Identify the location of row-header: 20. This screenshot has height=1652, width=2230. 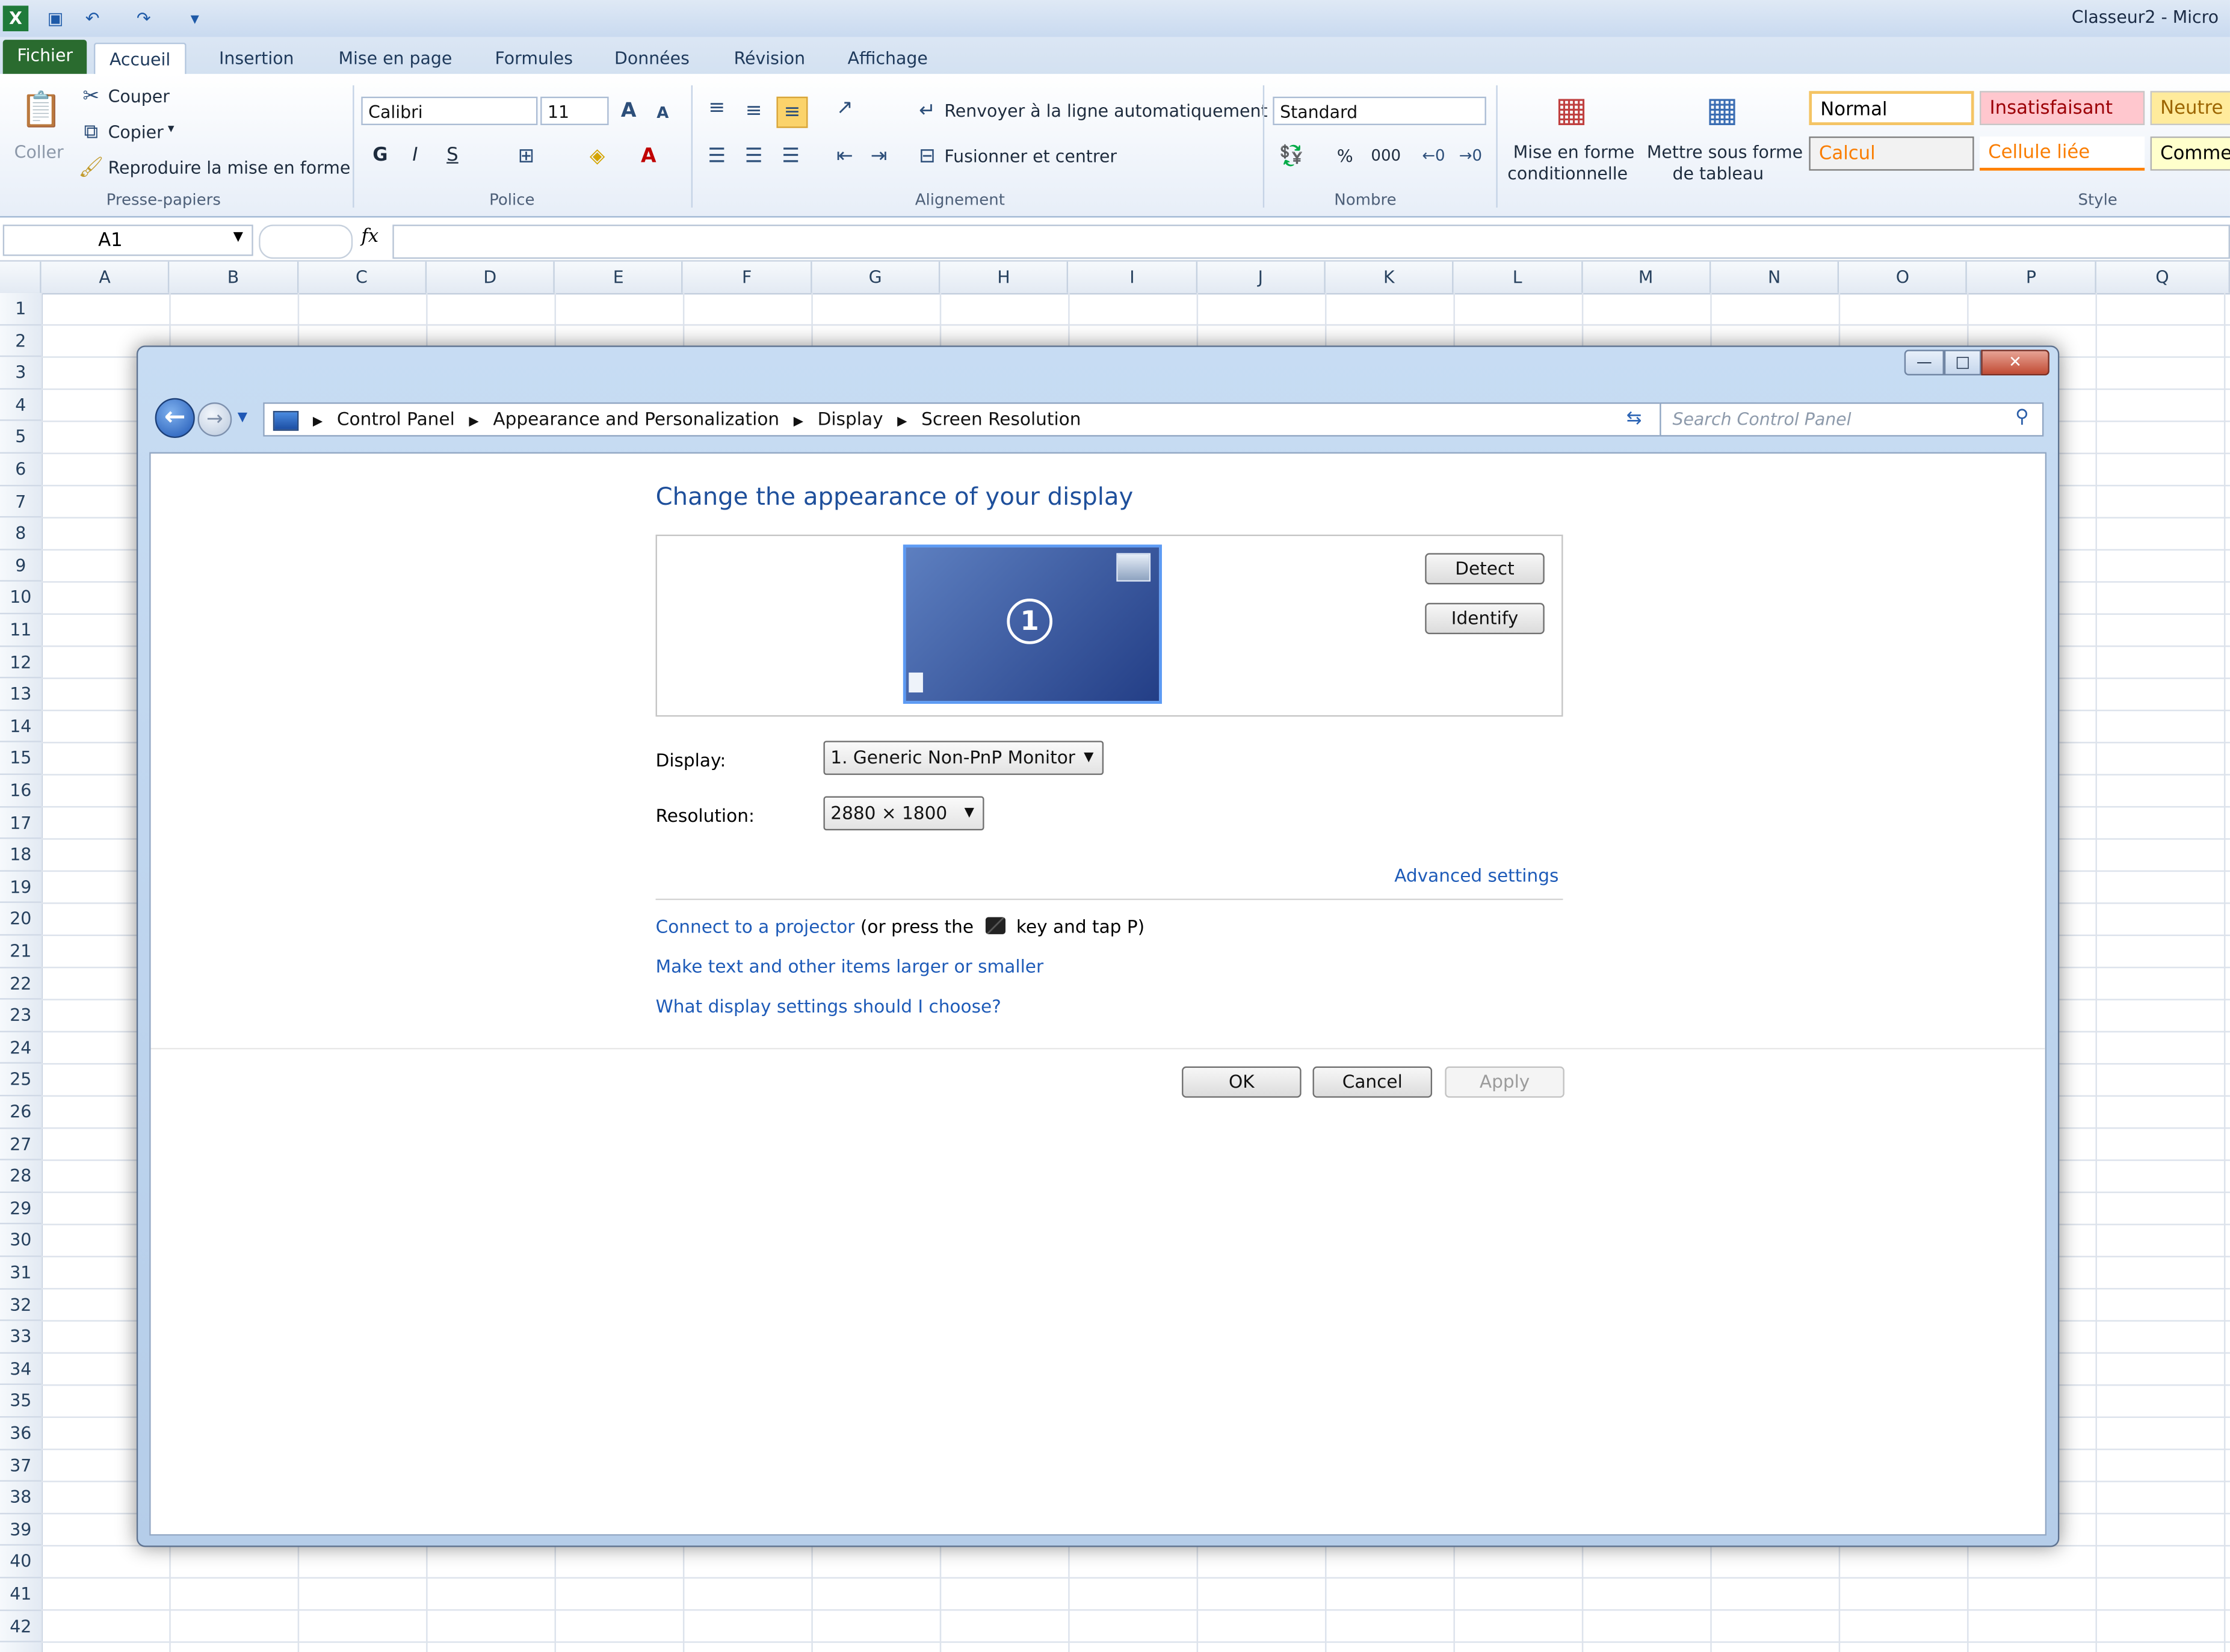
(21, 920).